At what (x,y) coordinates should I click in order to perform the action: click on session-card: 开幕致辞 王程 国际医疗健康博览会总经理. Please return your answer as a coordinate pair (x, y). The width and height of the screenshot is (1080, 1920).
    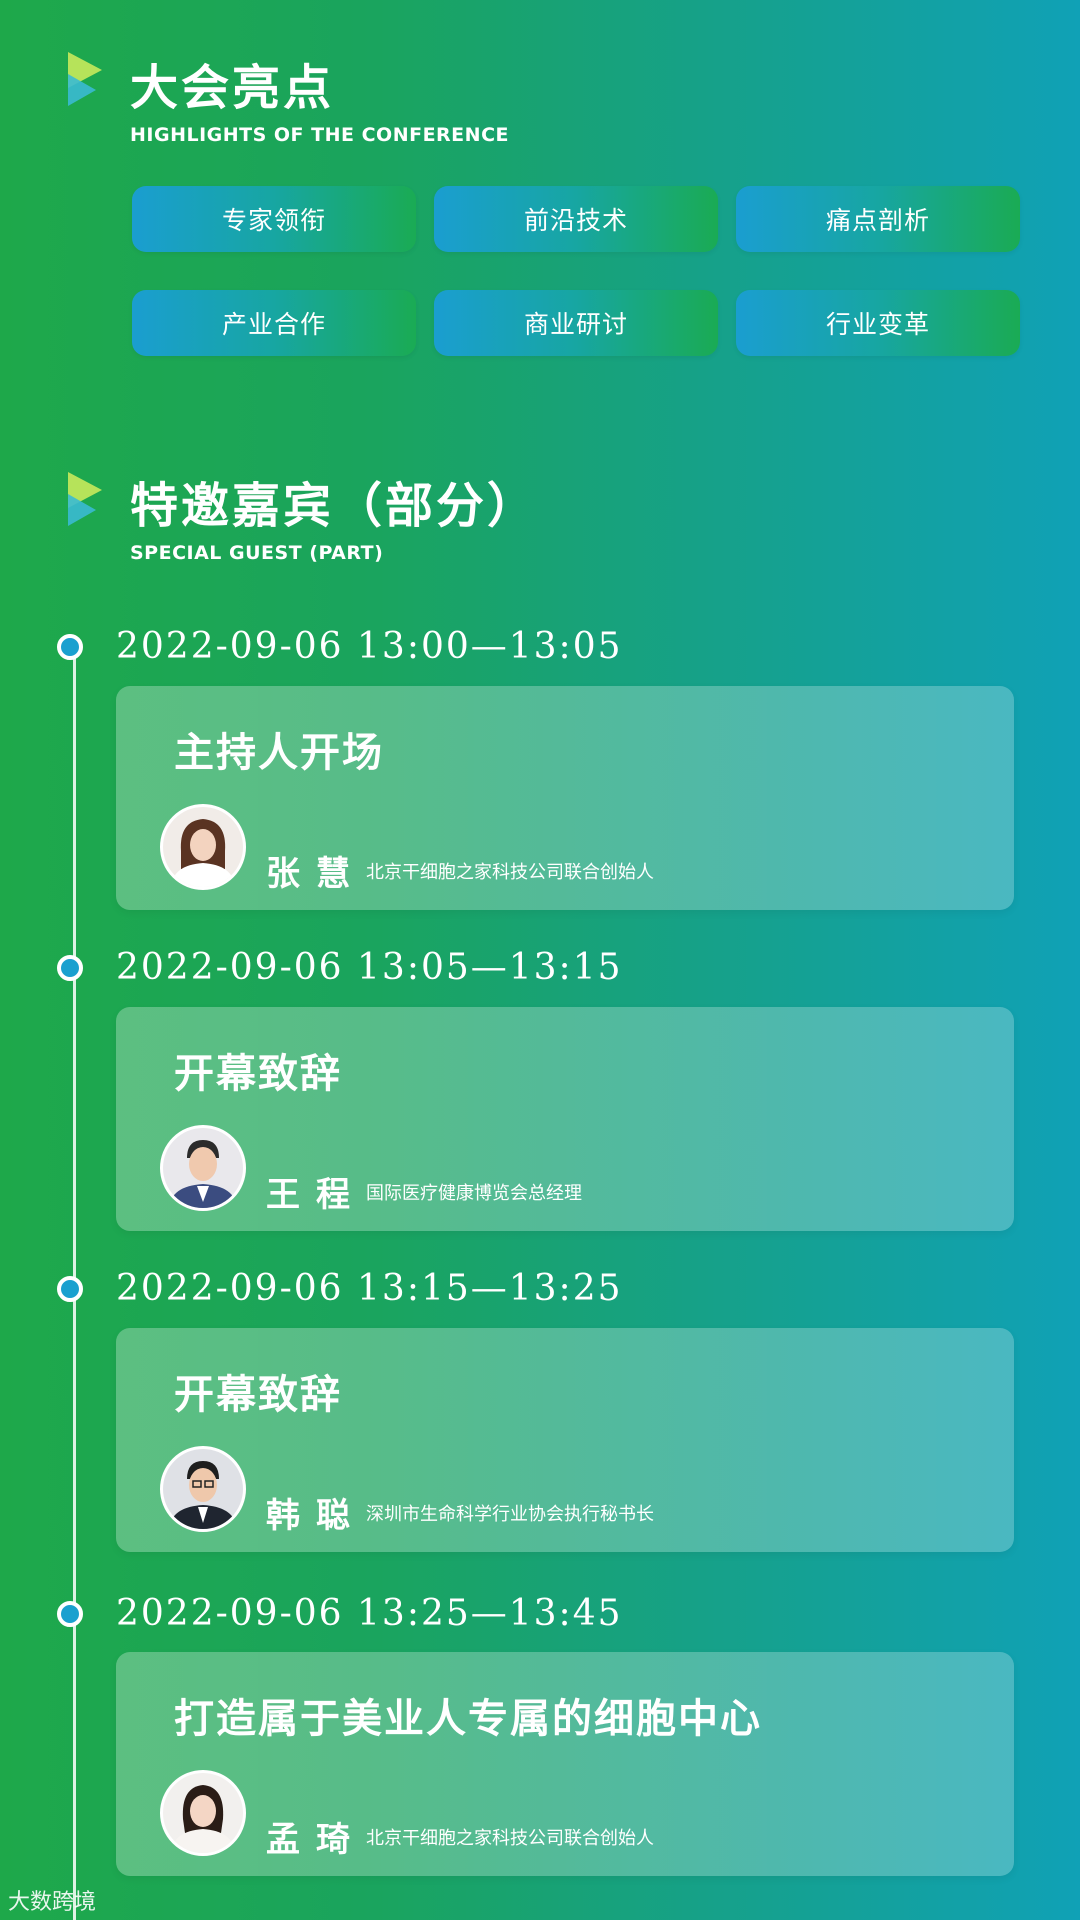
    Looking at the image, I should click on (565, 1119).